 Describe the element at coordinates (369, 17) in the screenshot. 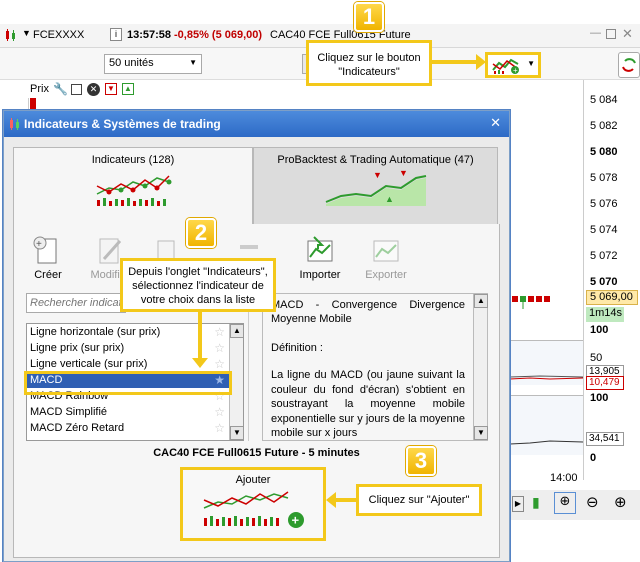

I see `step-badge-1: 1` at that location.